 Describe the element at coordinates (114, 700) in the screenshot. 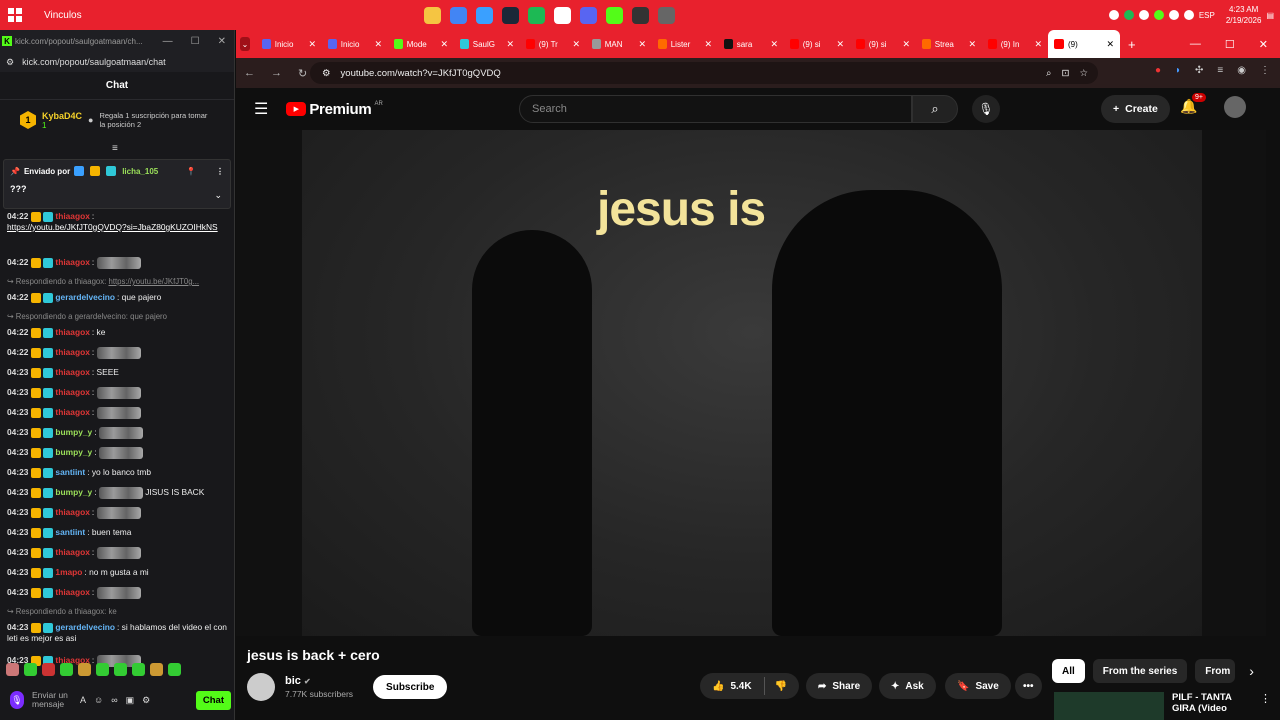

I see `emote-picker-icon: ∞` at that location.